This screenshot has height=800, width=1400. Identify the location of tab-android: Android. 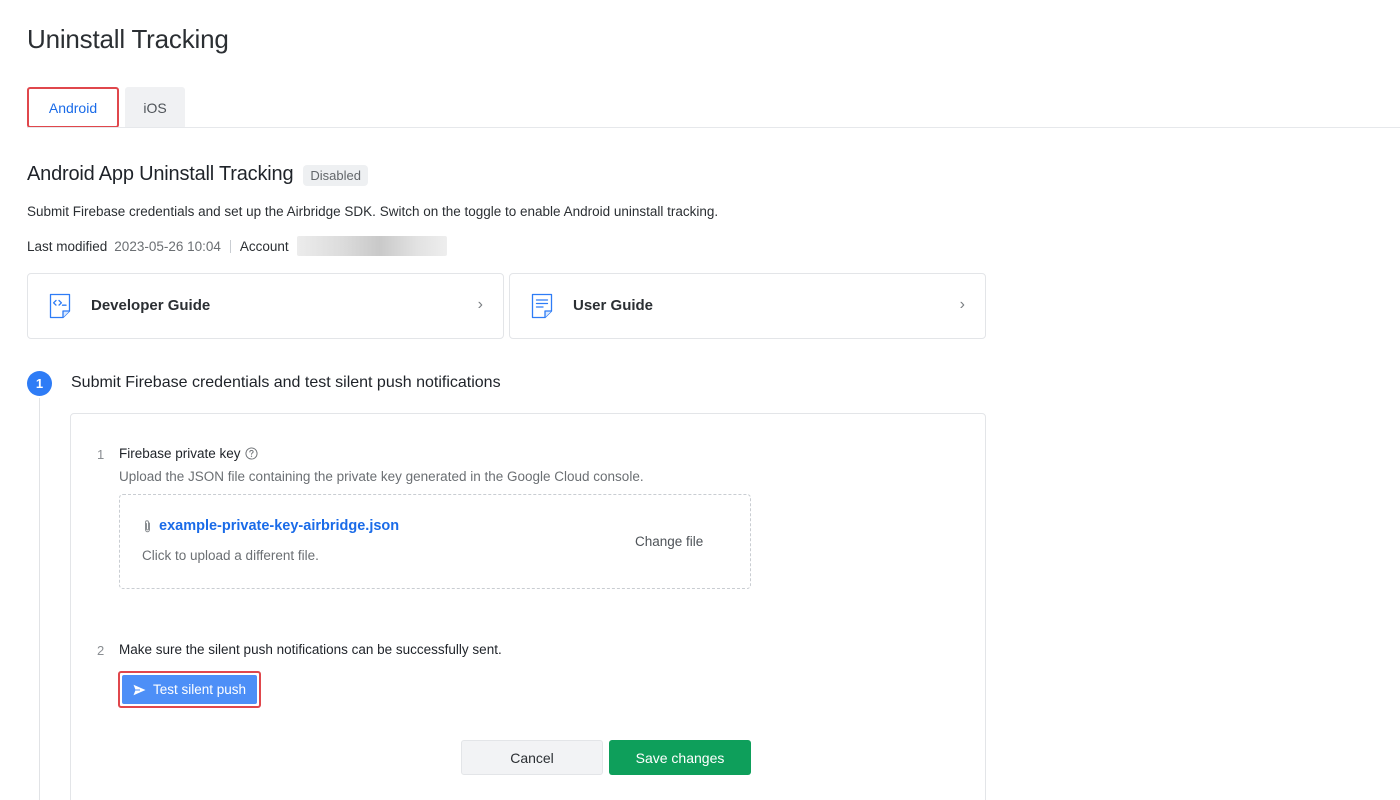
(73, 107).